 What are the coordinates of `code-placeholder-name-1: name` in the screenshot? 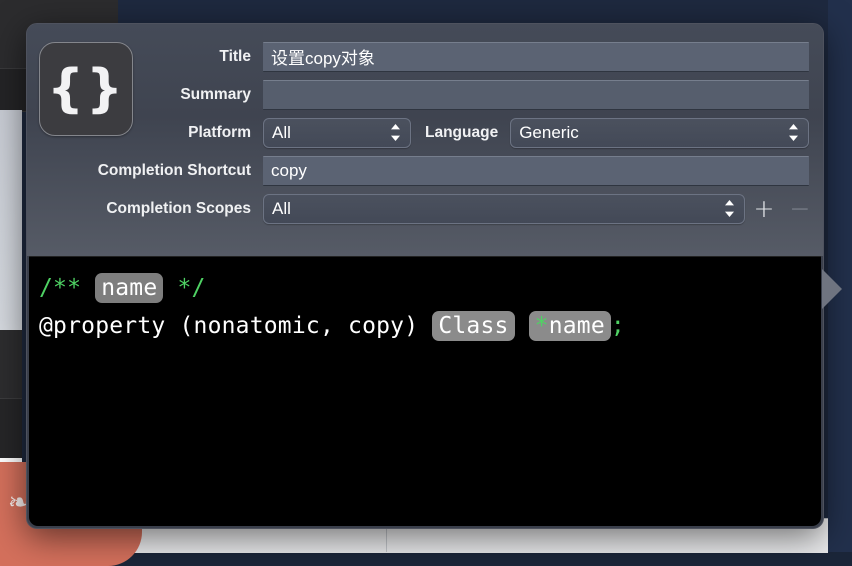 It's located at (129, 288).